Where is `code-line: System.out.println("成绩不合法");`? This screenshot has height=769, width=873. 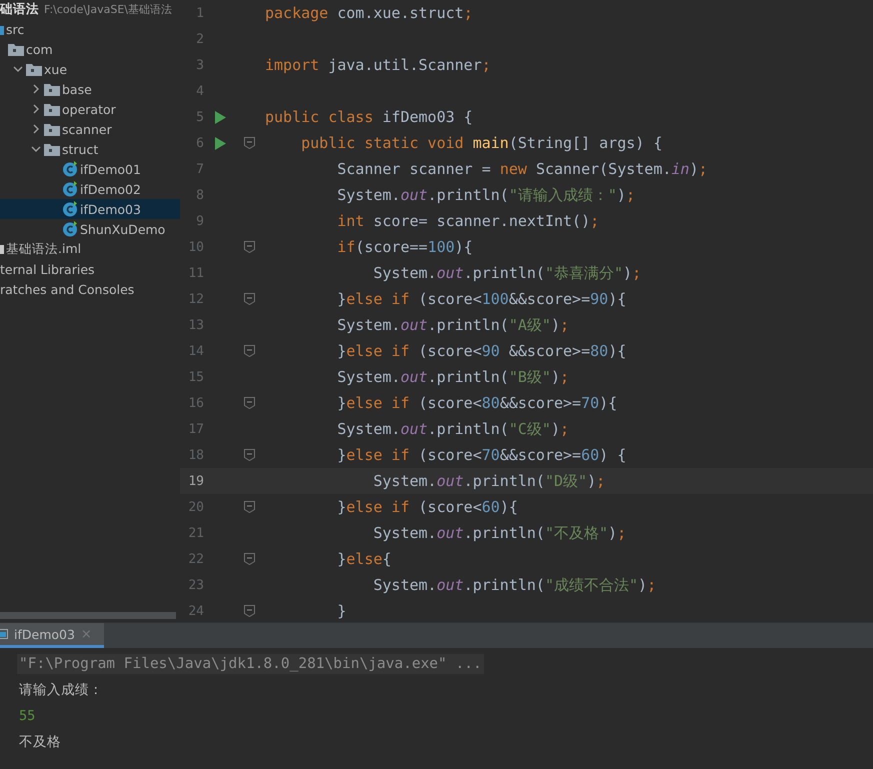
code-line: System.out.println("成绩不合法"); is located at coordinates (514, 585).